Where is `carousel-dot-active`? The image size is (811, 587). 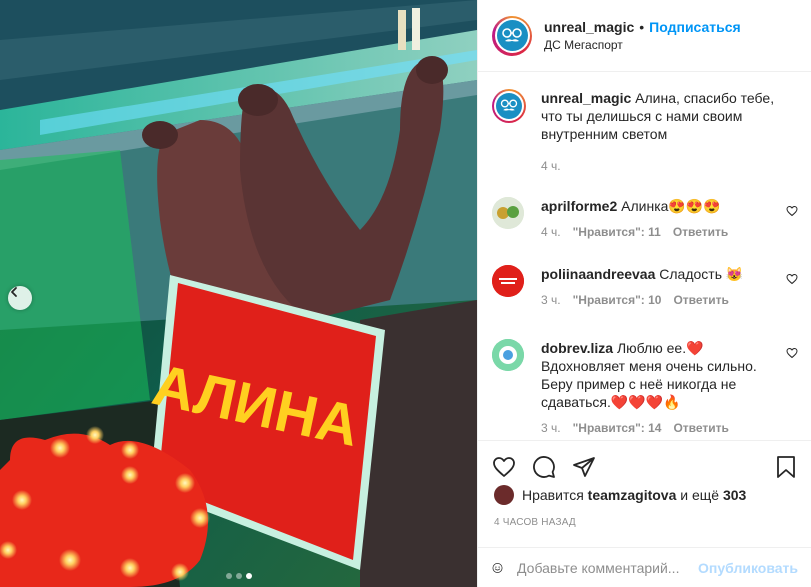
carousel-dot-active is located at coordinates (248, 576).